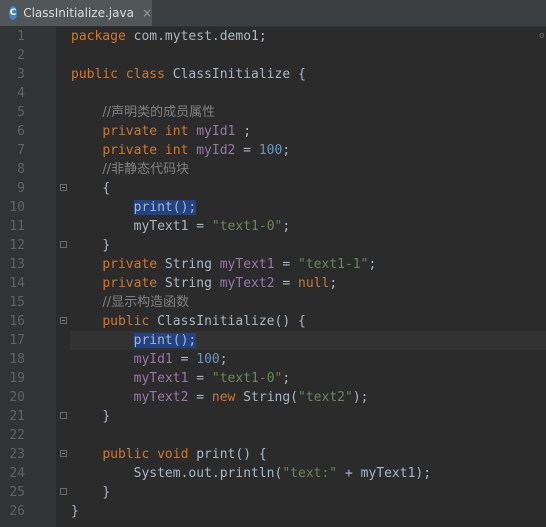 The height and width of the screenshot is (527, 546). What do you see at coordinates (310, 473) in the screenshot?
I see `string-literal: "text:"` at bounding box center [310, 473].